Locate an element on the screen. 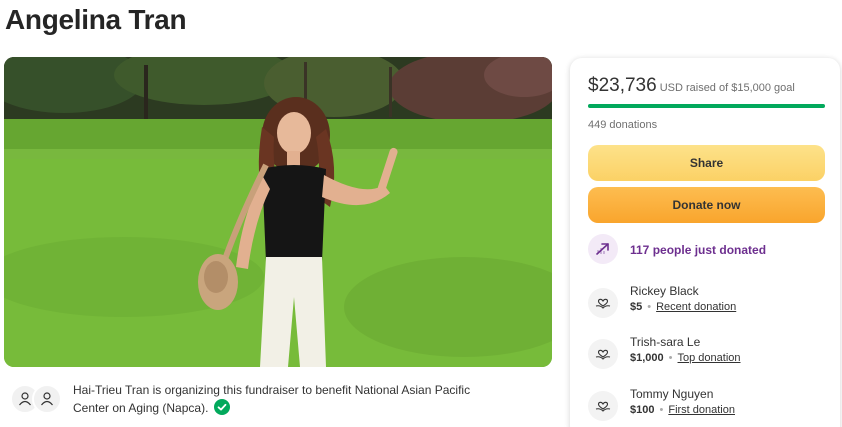 This screenshot has height=427, width=842. donor-list-item: Rickey Black $5 • Recent donation is located at coordinates (708, 302).